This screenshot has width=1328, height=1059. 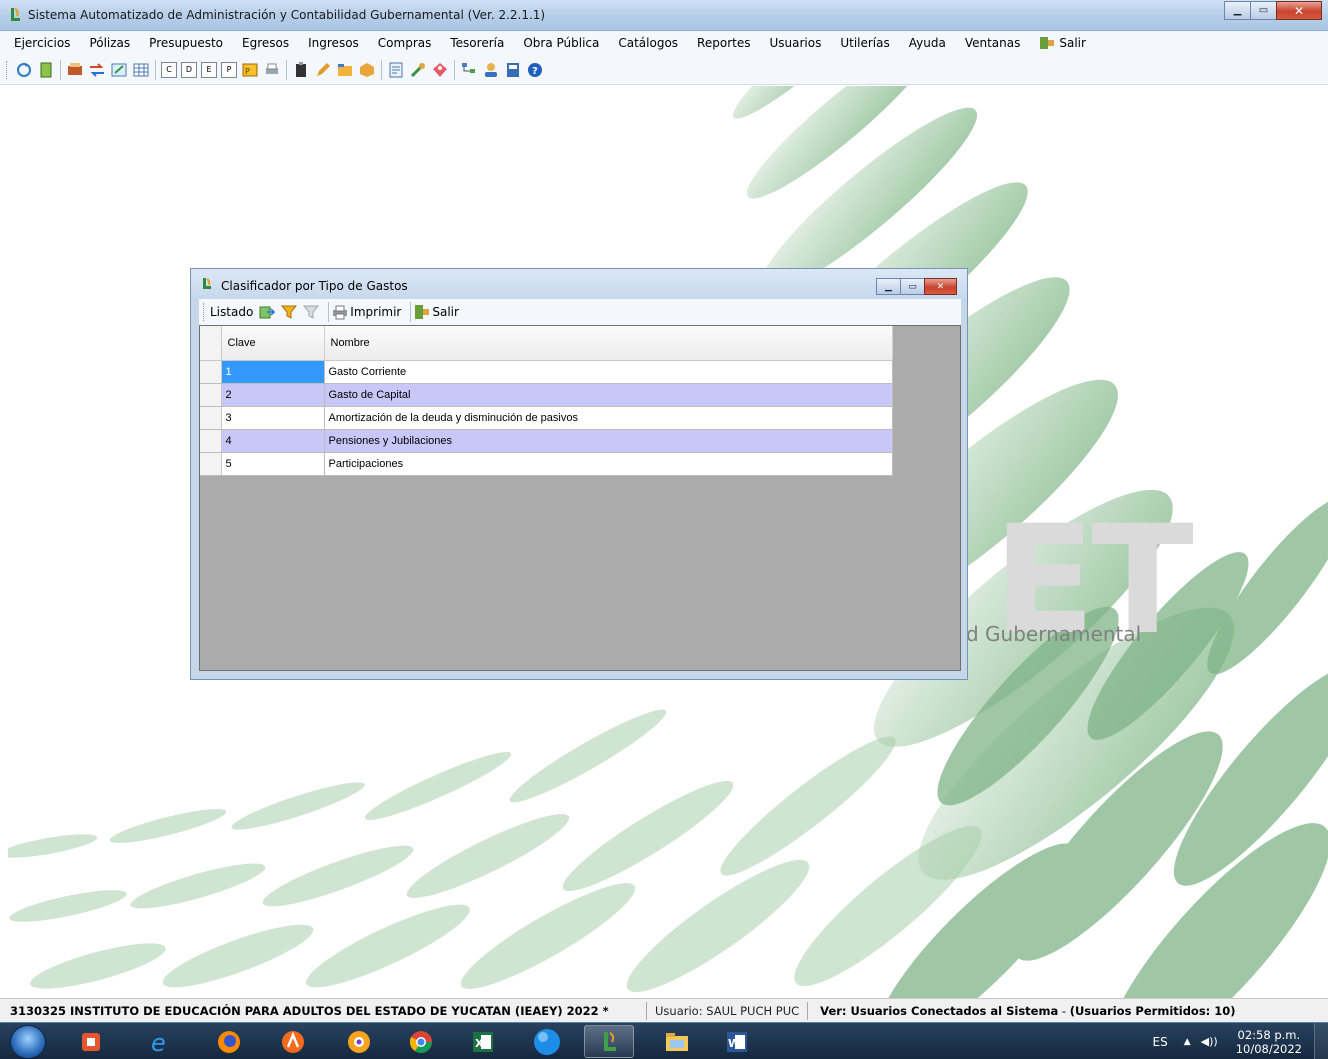 I want to click on cell-clave: 1, so click(x=273, y=372).